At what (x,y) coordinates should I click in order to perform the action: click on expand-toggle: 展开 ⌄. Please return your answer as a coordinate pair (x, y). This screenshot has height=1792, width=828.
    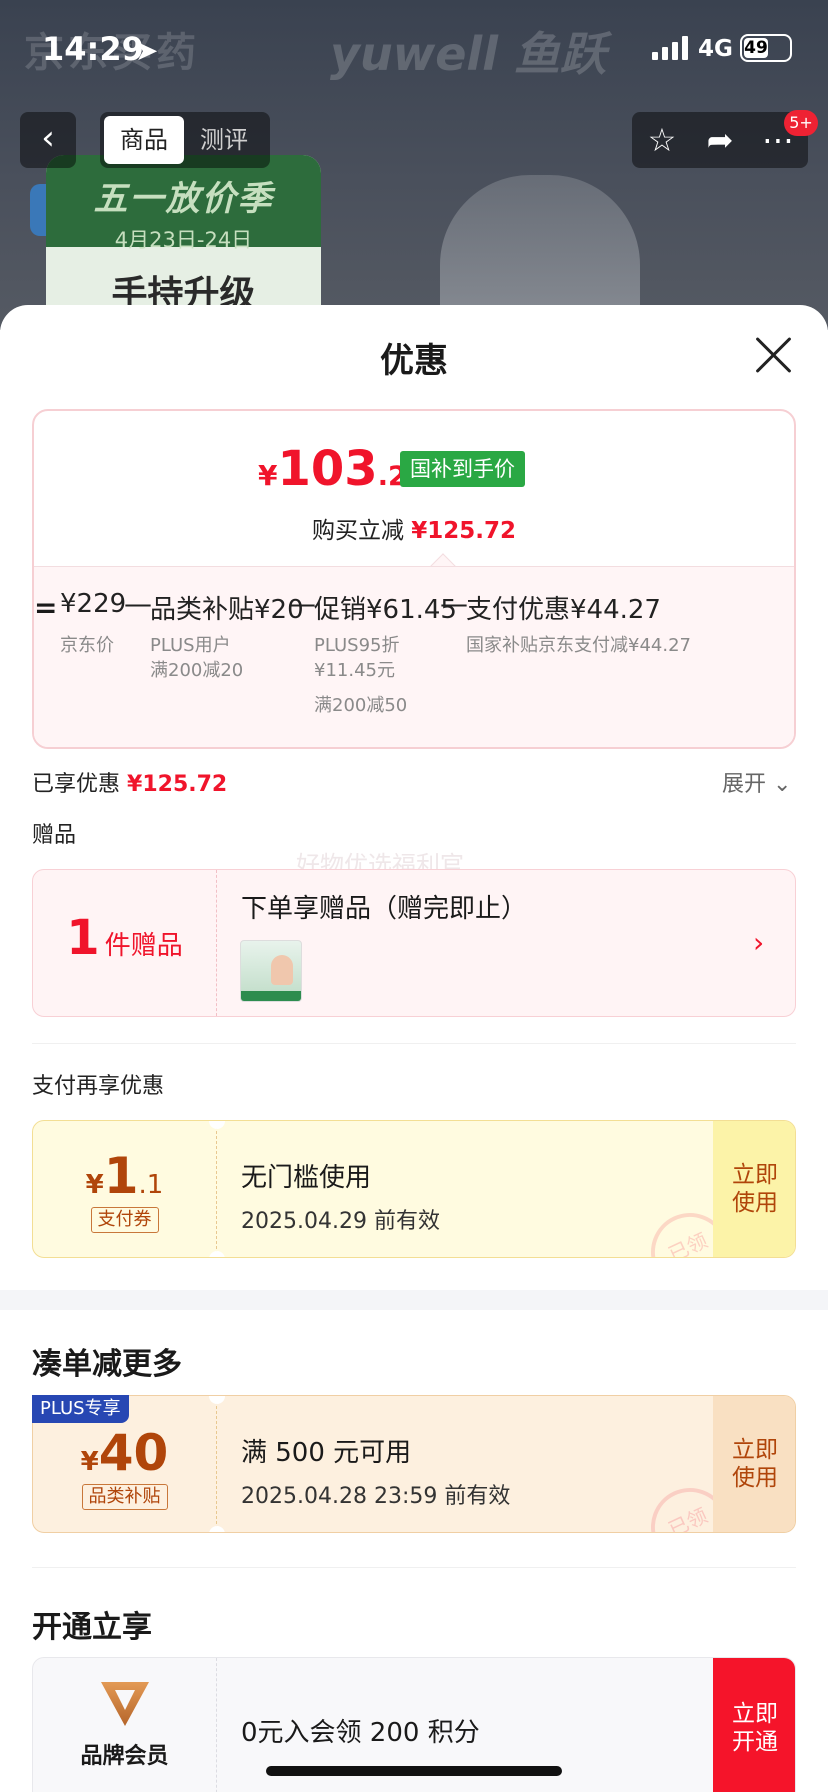
    Looking at the image, I should click on (756, 782).